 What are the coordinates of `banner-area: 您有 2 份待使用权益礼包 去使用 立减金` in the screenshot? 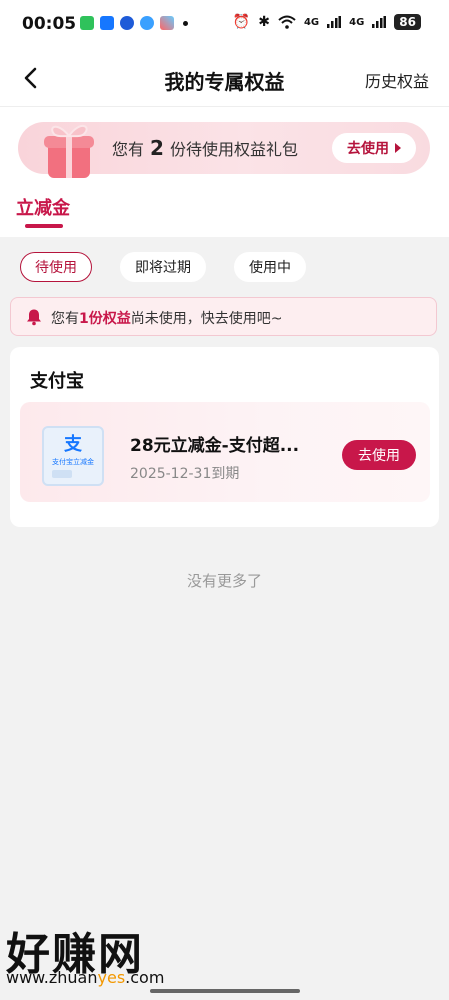 It's located at (224, 172).